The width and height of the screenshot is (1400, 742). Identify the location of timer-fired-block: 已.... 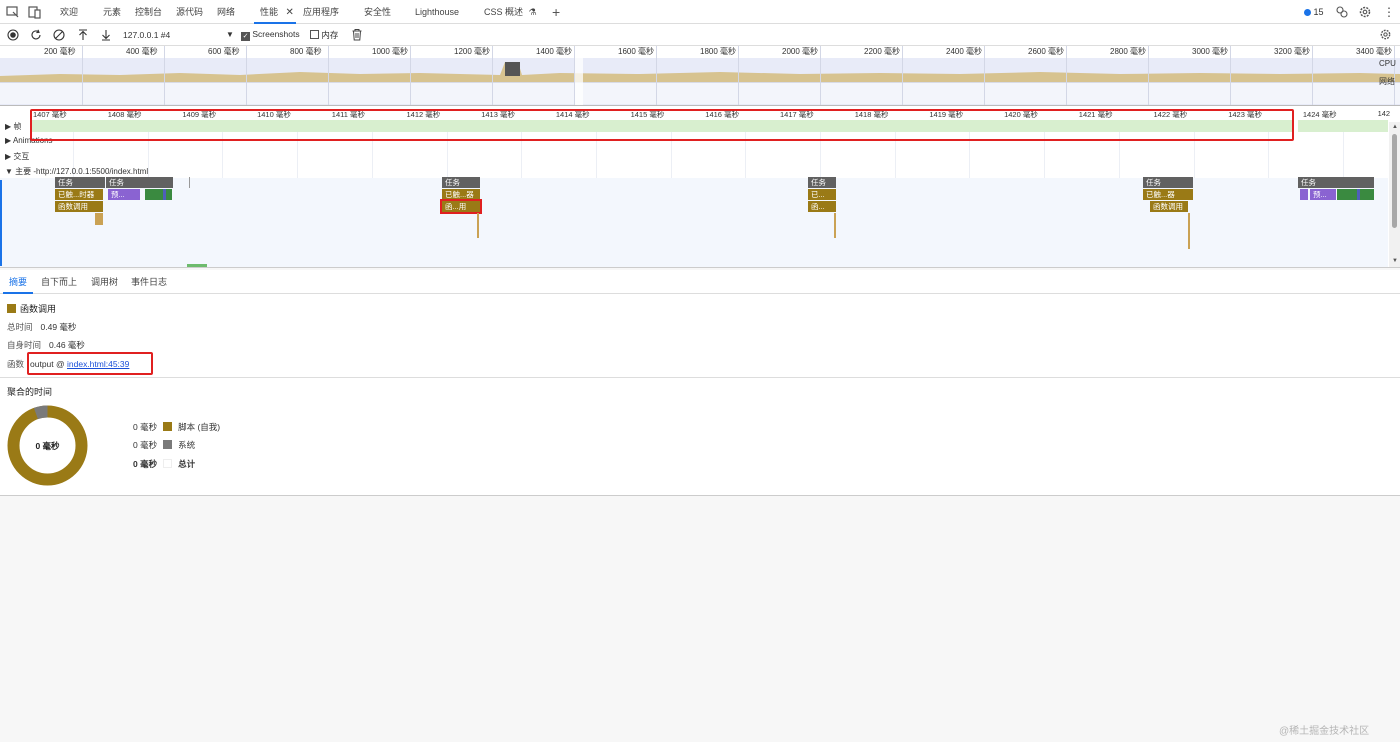
(822, 194).